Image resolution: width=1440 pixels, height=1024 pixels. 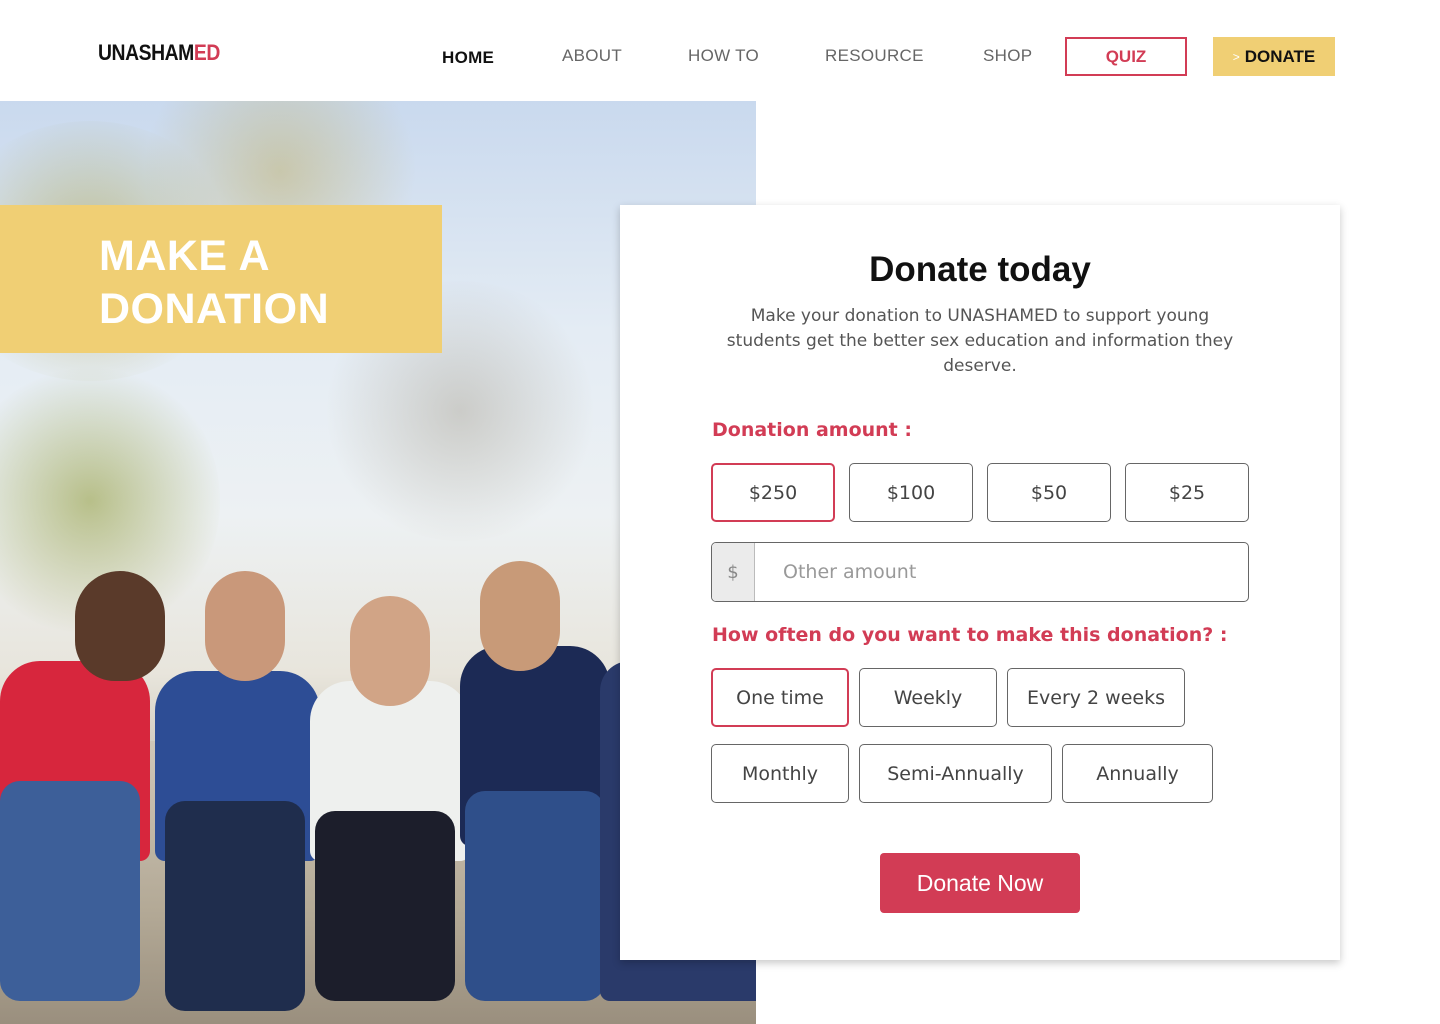 I want to click on donate-nav-button: > DONATE, so click(x=1274, y=56).